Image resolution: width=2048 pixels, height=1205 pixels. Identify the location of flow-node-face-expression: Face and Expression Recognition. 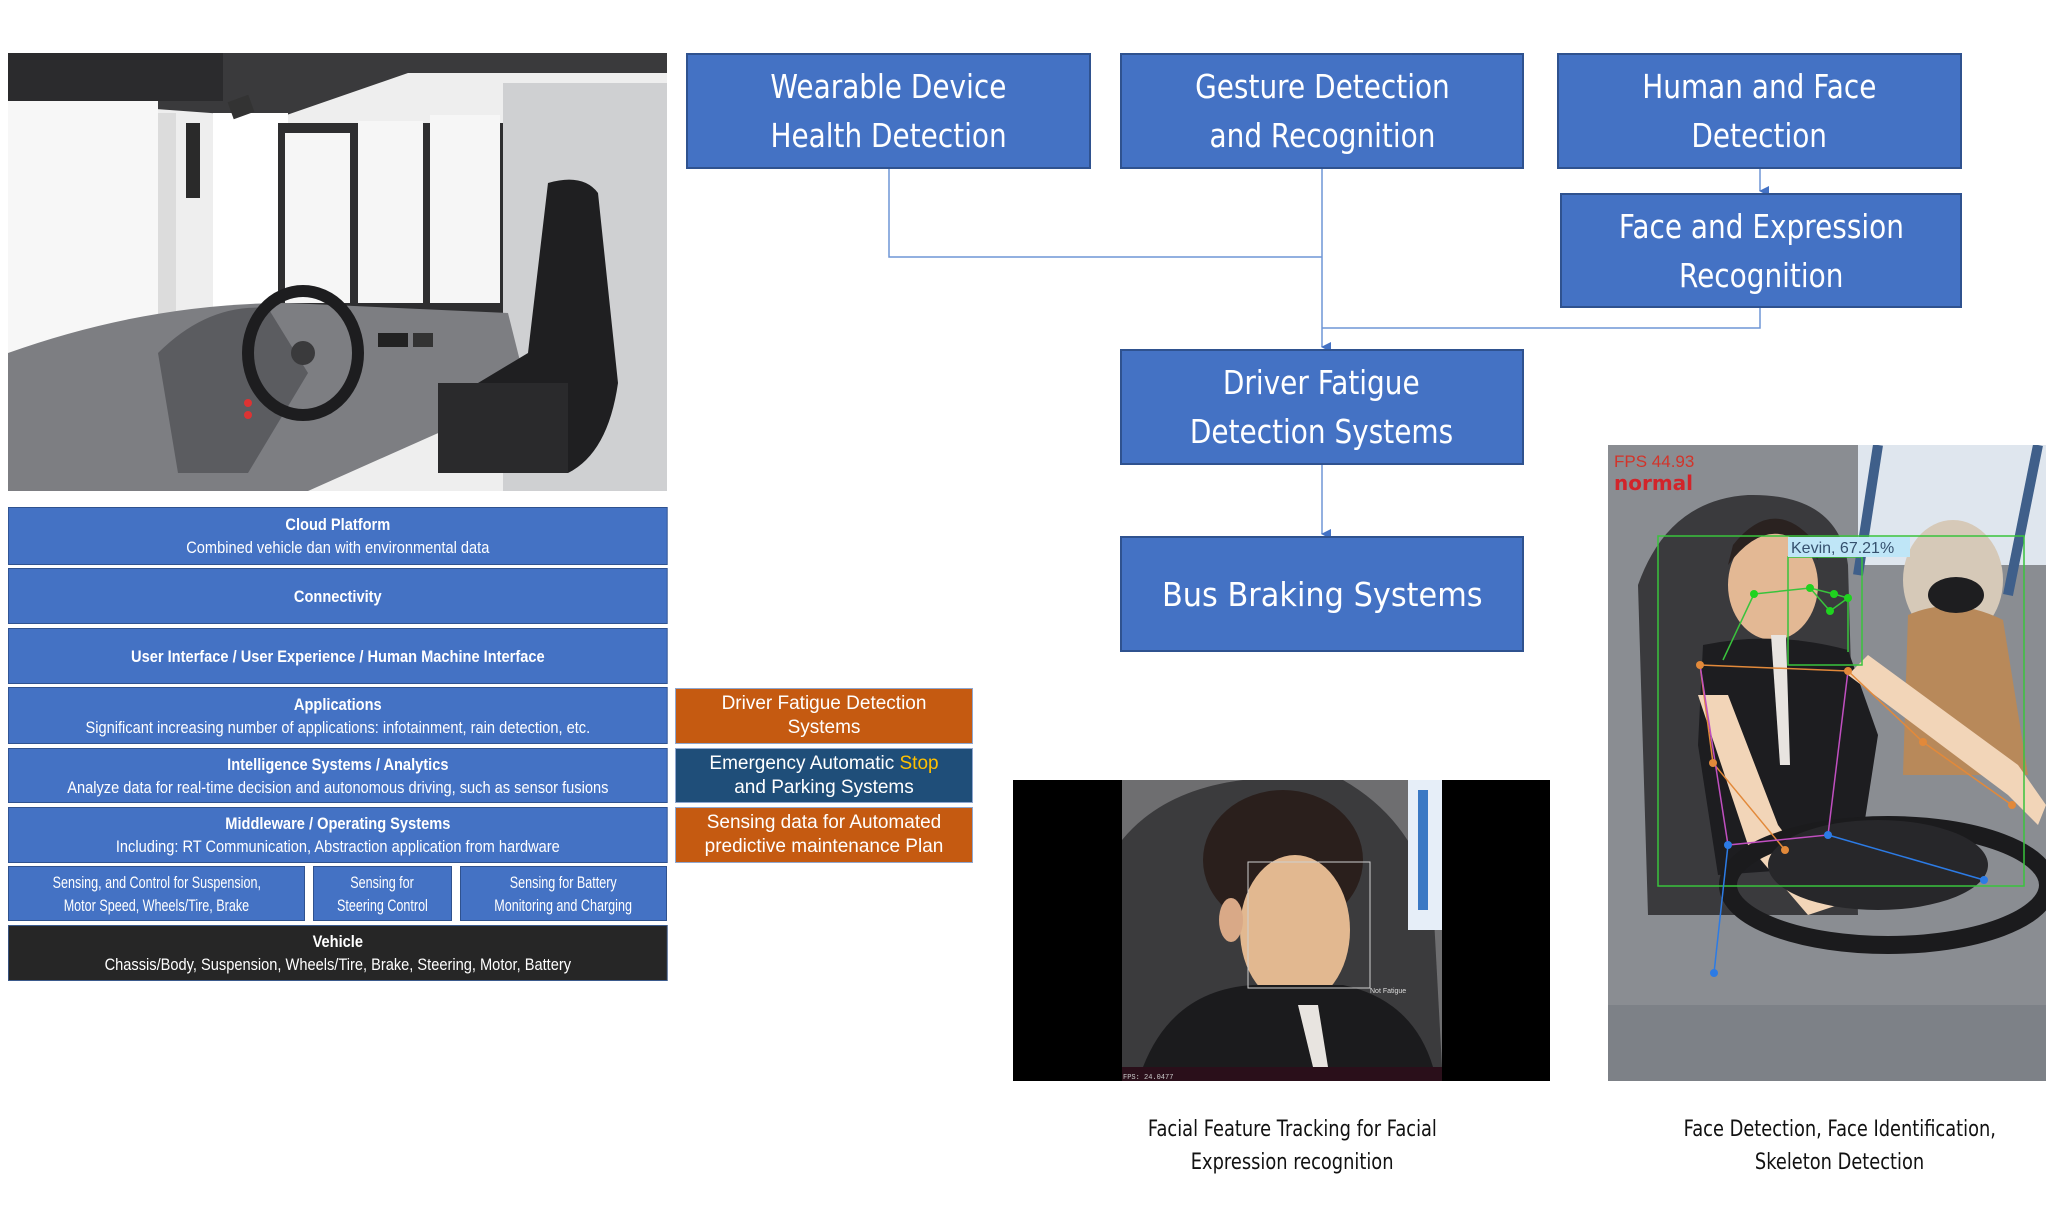
(1761, 250).